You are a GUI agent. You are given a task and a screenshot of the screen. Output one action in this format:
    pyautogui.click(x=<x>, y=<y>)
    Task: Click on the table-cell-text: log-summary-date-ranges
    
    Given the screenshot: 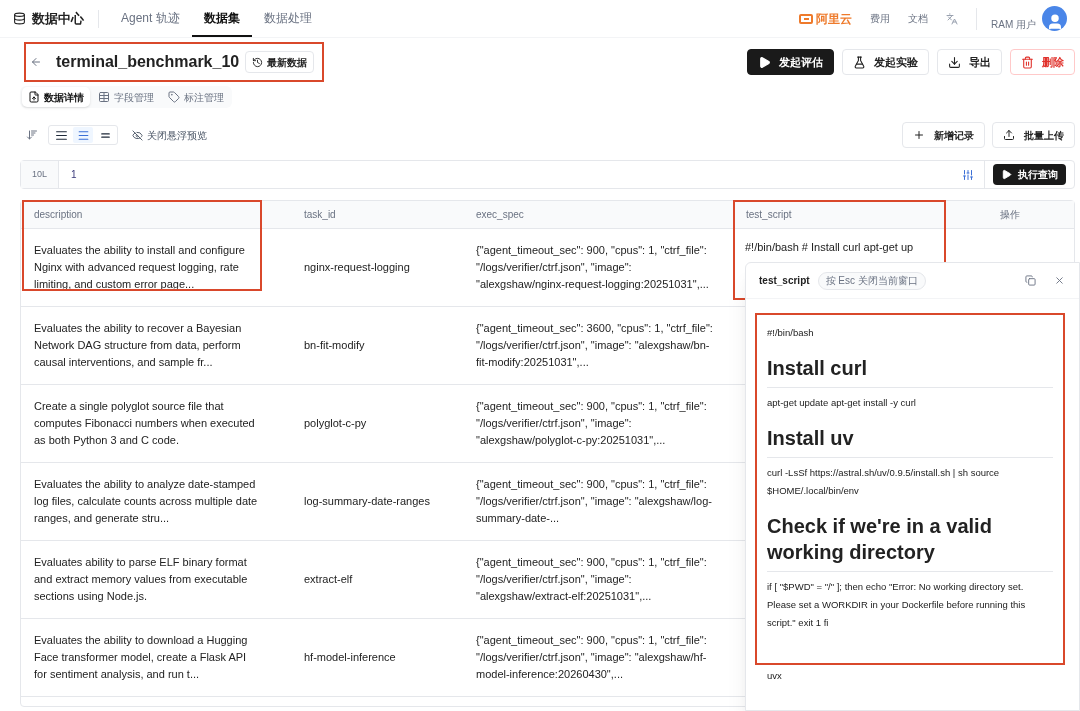 What is the action you would take?
    pyautogui.click(x=367, y=501)
    